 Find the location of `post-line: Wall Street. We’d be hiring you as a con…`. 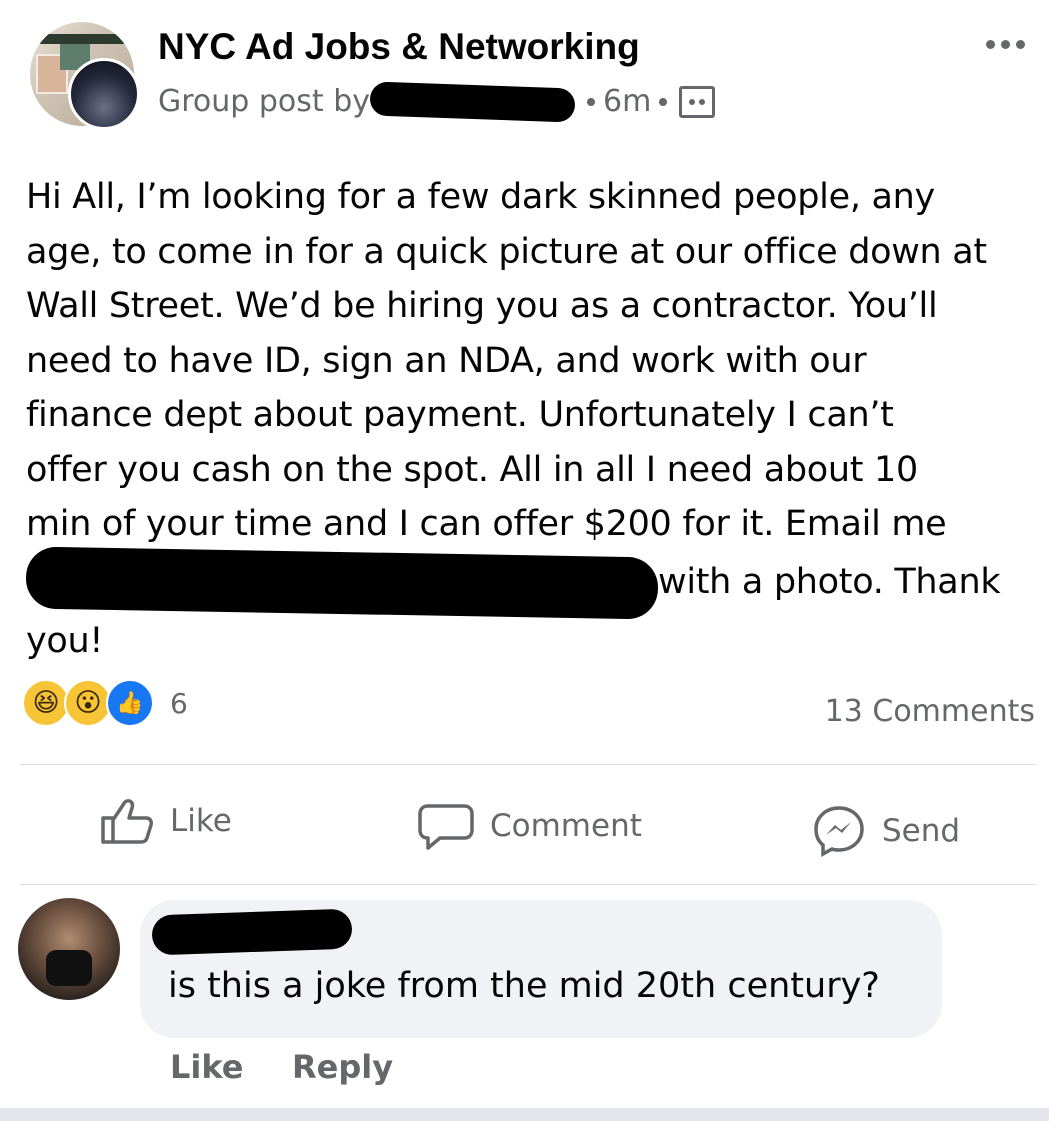

post-line: Wall Street. We’d be hiring you as a con… is located at coordinates (482, 306).